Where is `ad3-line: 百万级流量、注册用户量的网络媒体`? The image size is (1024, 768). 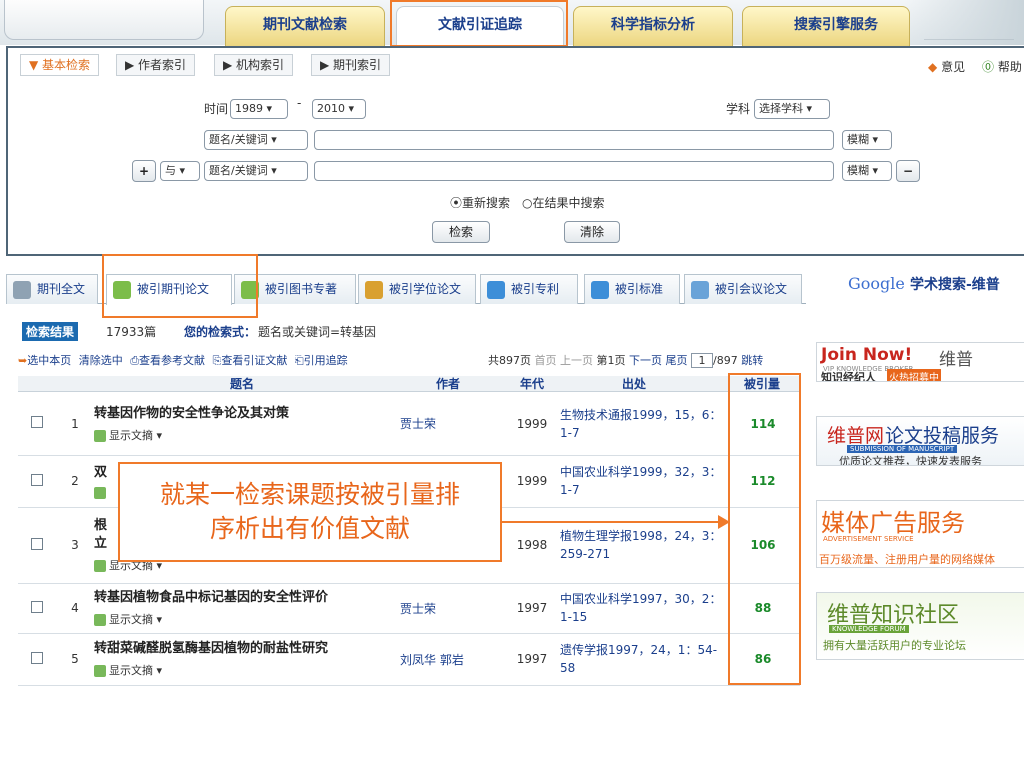
ad3-line: 百万级流量、注册用户量的网络媒体 is located at coordinates (907, 559).